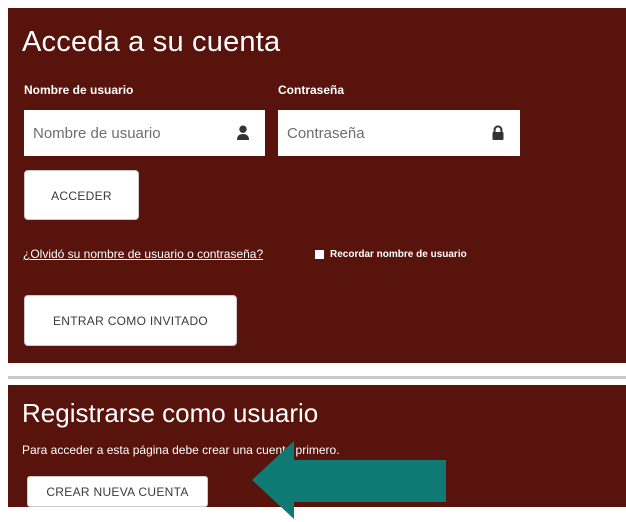 Image resolution: width=626 pixels, height=522 pixels. I want to click on section-divider, so click(317, 374).